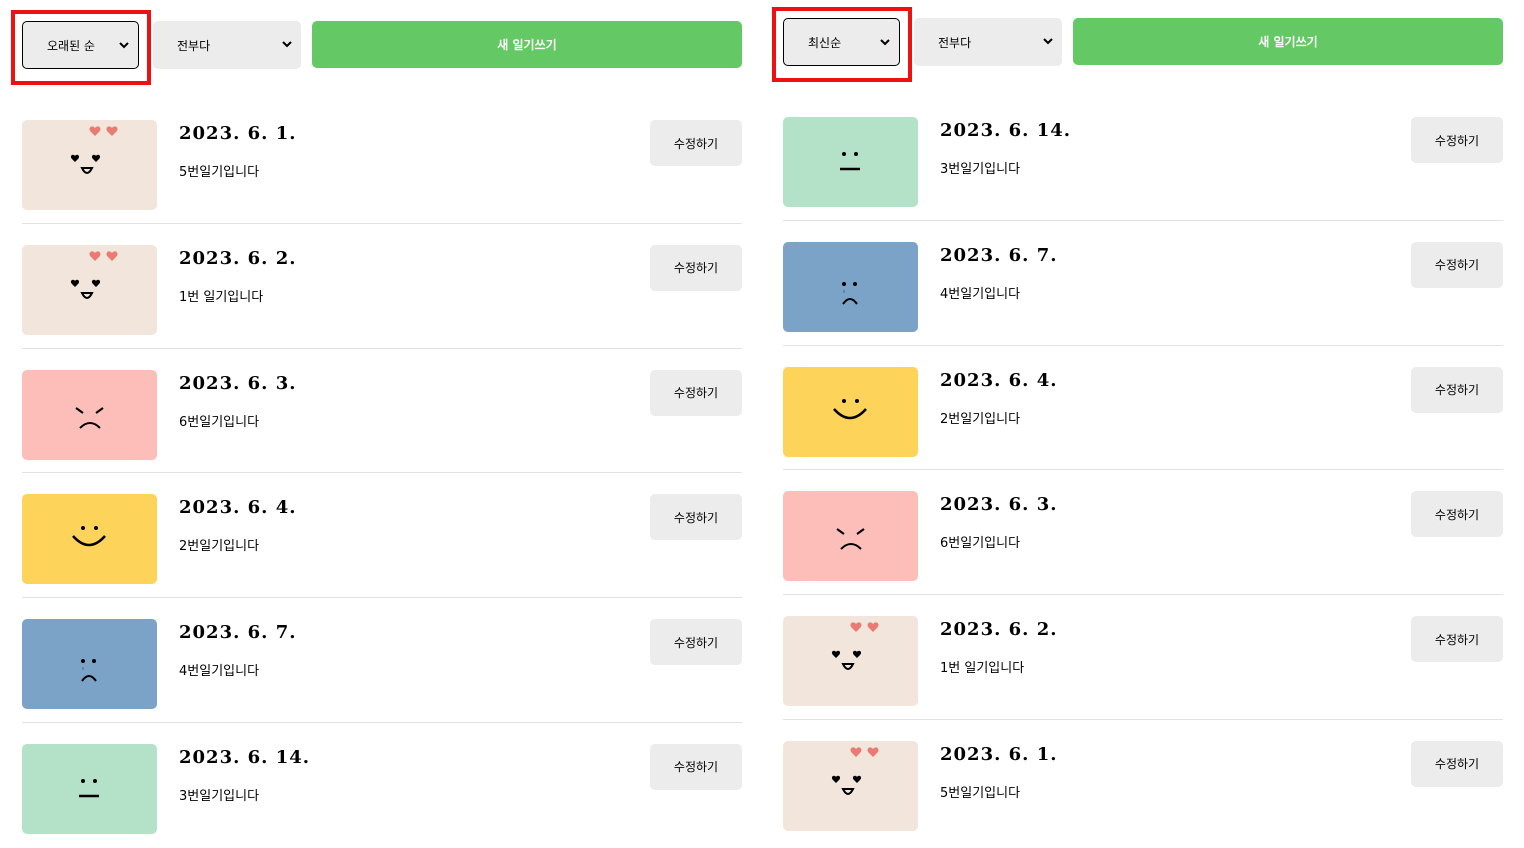 The width and height of the screenshot is (1524, 848). I want to click on sort-select-value: 최신순, so click(825, 42).